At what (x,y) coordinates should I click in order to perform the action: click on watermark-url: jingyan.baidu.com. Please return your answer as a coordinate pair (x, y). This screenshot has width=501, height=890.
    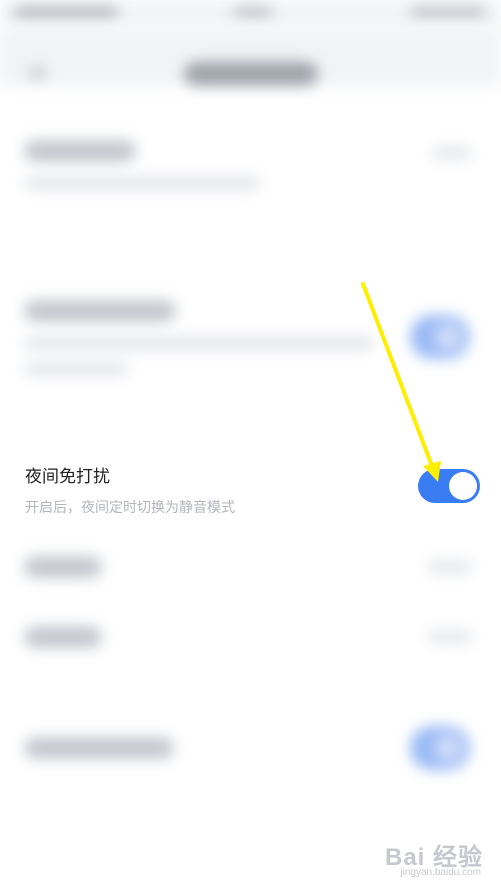
    Looking at the image, I should click on (440, 872).